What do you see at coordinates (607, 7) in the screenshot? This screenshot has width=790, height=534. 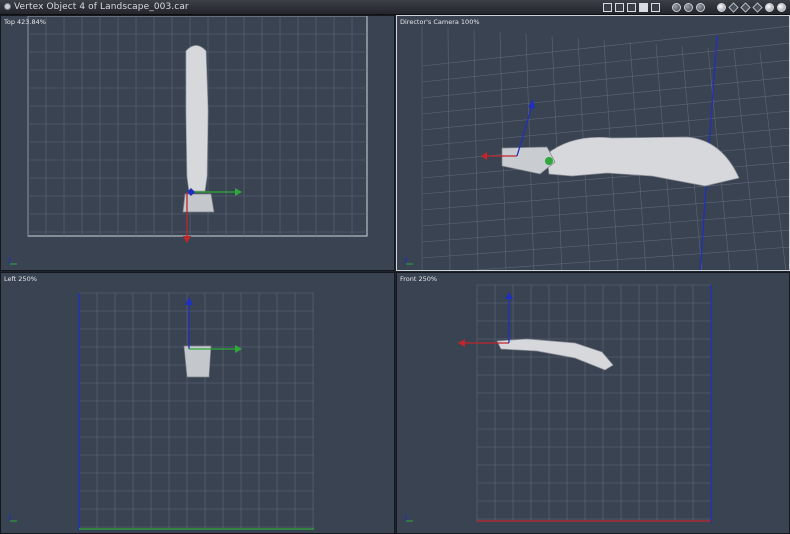 I see `layout-single-icon` at bounding box center [607, 7].